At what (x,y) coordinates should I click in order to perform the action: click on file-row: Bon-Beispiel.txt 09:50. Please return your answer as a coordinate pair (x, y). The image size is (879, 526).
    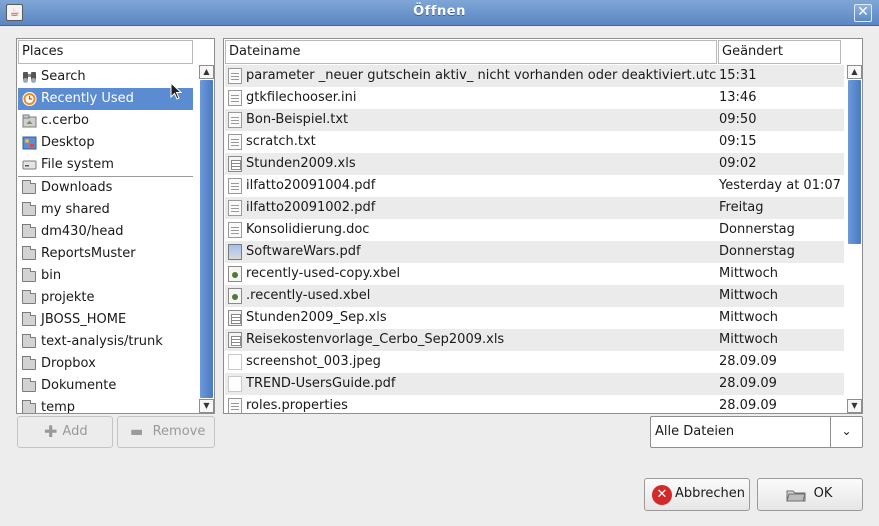
    Looking at the image, I should click on (534, 120).